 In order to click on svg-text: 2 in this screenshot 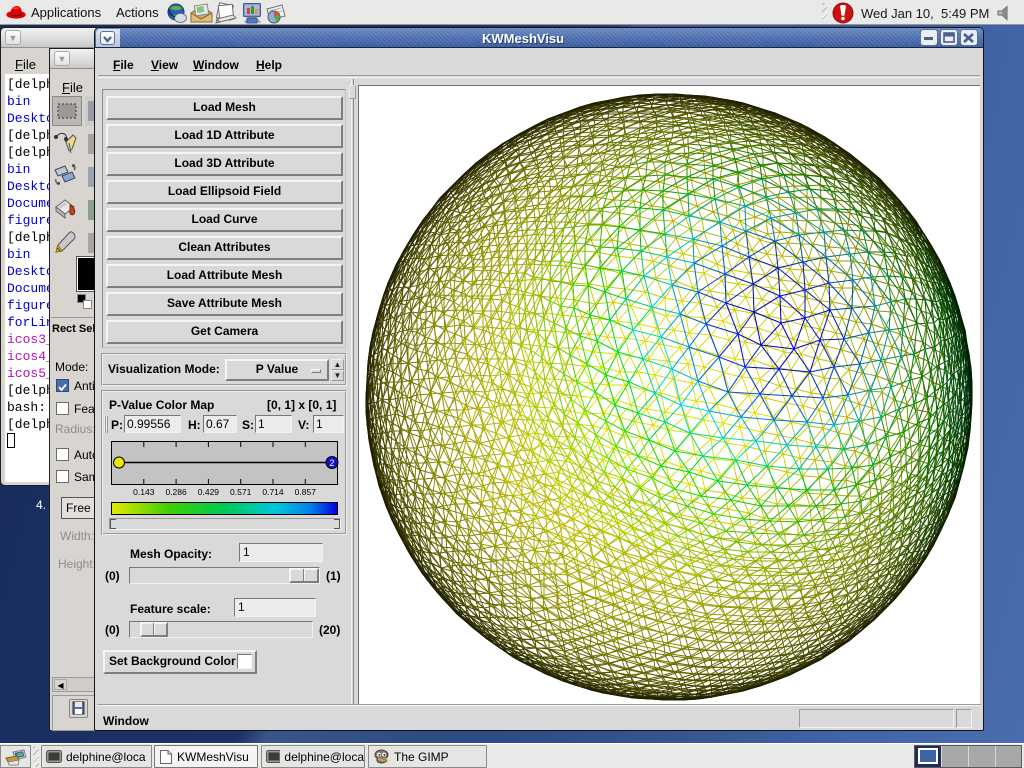, I will do `click(331, 463)`.